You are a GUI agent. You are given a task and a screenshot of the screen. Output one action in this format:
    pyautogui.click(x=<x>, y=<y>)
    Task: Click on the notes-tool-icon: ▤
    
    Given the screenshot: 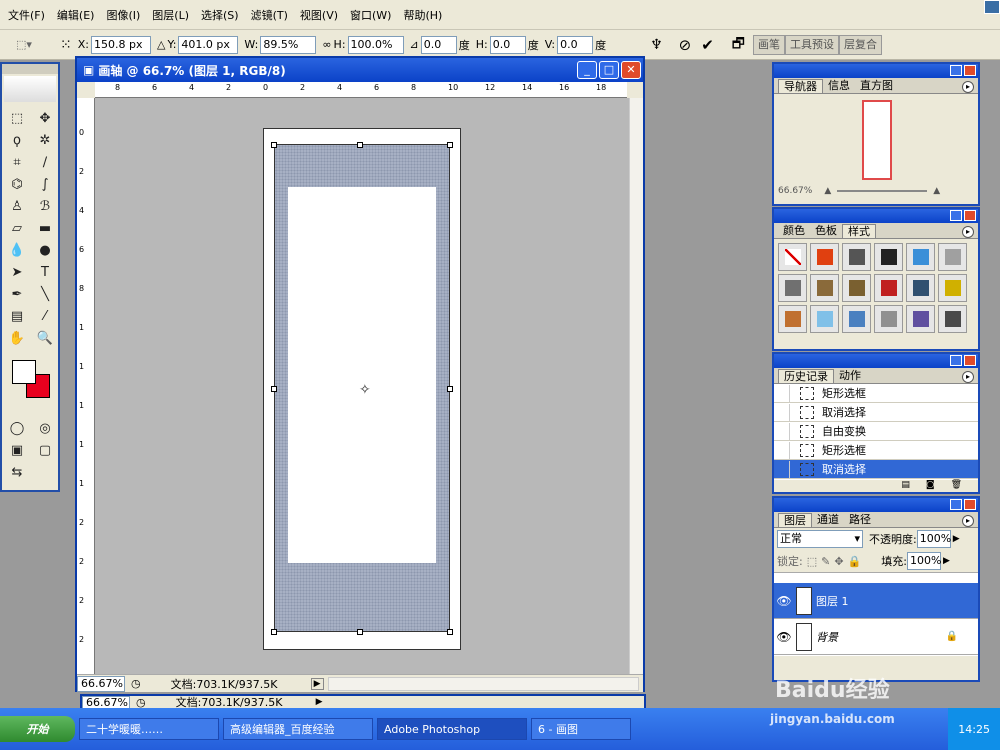 What is the action you would take?
    pyautogui.click(x=17, y=316)
    